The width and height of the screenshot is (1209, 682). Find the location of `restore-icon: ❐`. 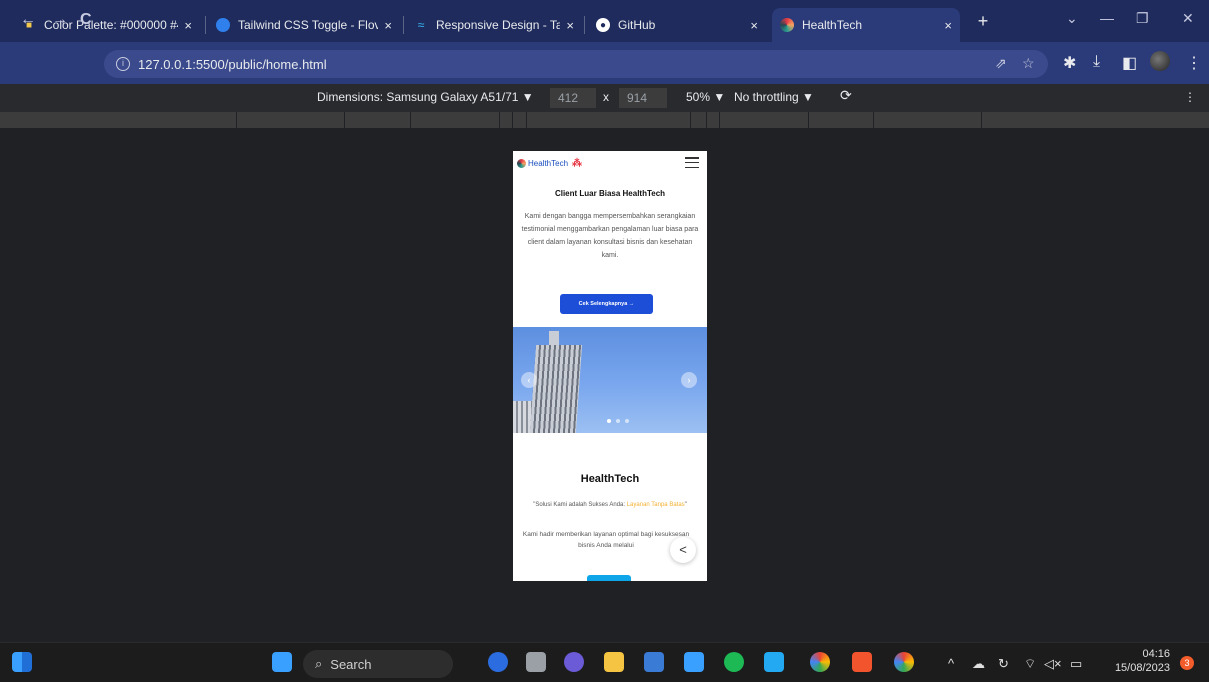

restore-icon: ❐ is located at coordinates (1142, 18).